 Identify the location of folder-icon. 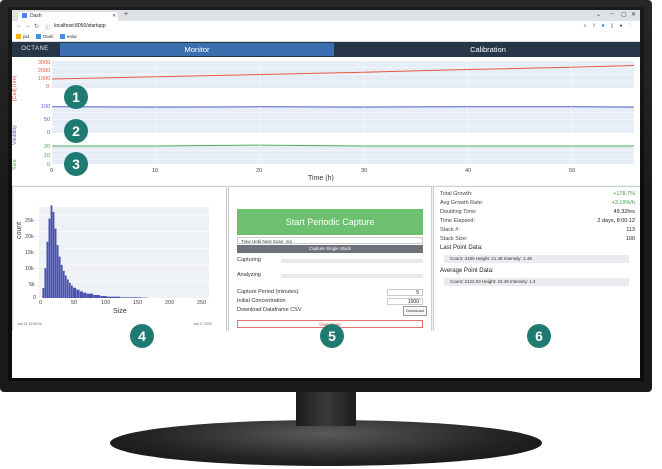
(18, 36).